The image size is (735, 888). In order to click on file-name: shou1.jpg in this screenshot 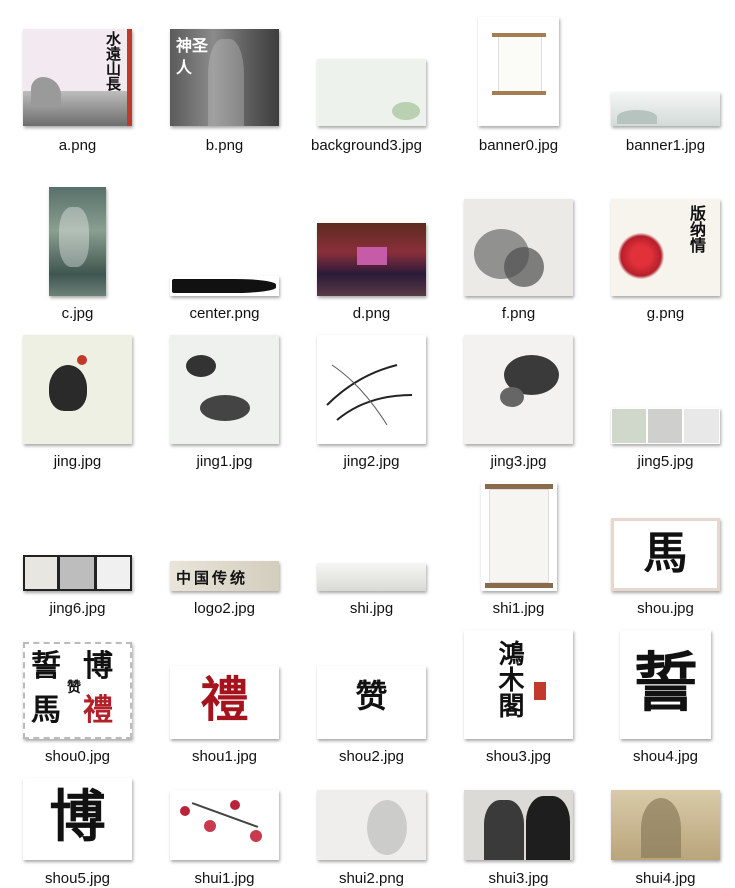, I will do `click(224, 756)`.